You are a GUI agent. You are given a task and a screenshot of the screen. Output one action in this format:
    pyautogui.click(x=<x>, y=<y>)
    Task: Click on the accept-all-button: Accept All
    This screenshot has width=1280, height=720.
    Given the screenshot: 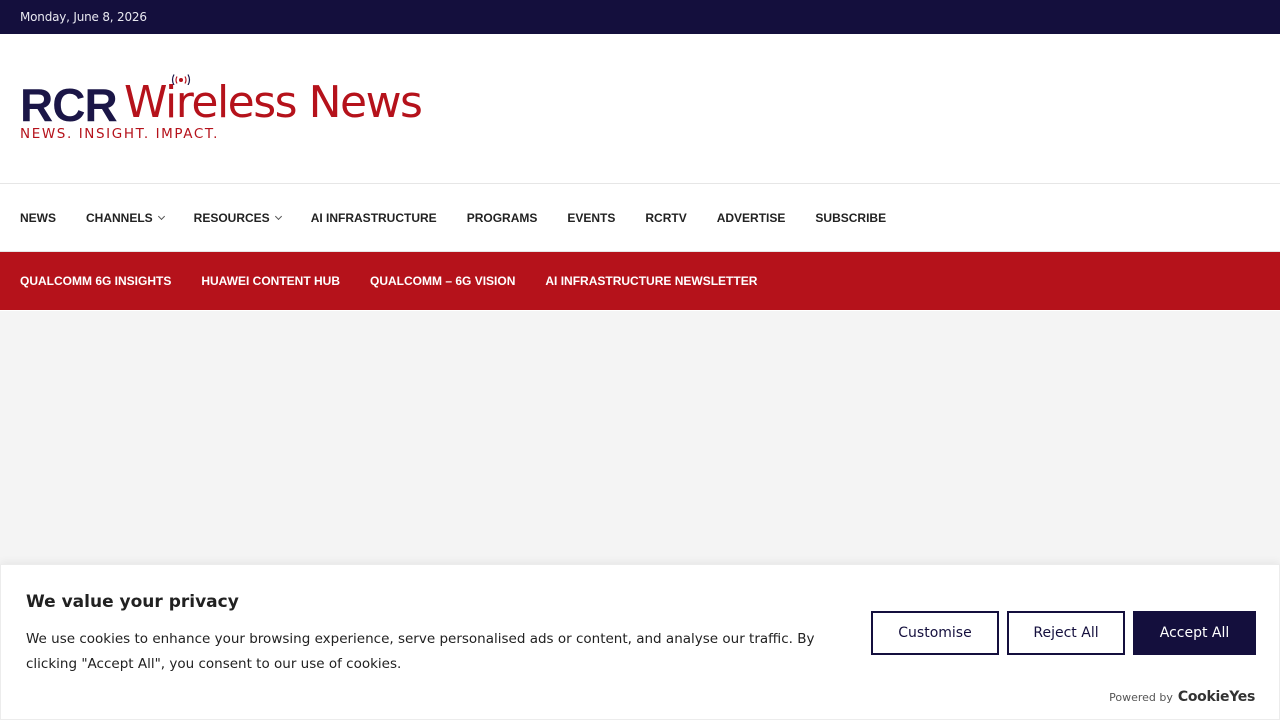 What is the action you would take?
    pyautogui.click(x=1194, y=633)
    